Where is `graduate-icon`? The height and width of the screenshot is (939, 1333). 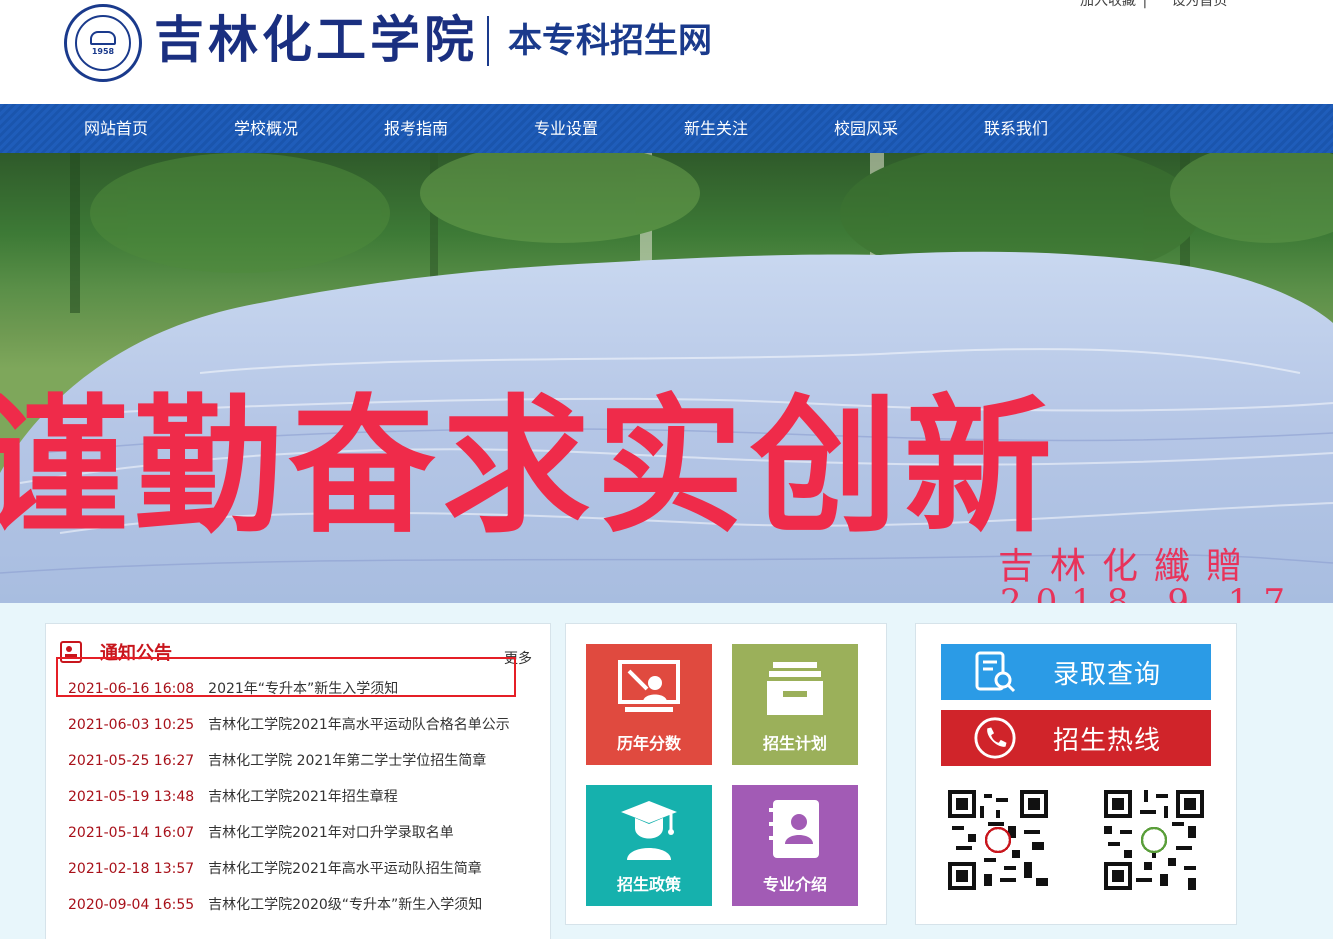 graduate-icon is located at coordinates (649, 829).